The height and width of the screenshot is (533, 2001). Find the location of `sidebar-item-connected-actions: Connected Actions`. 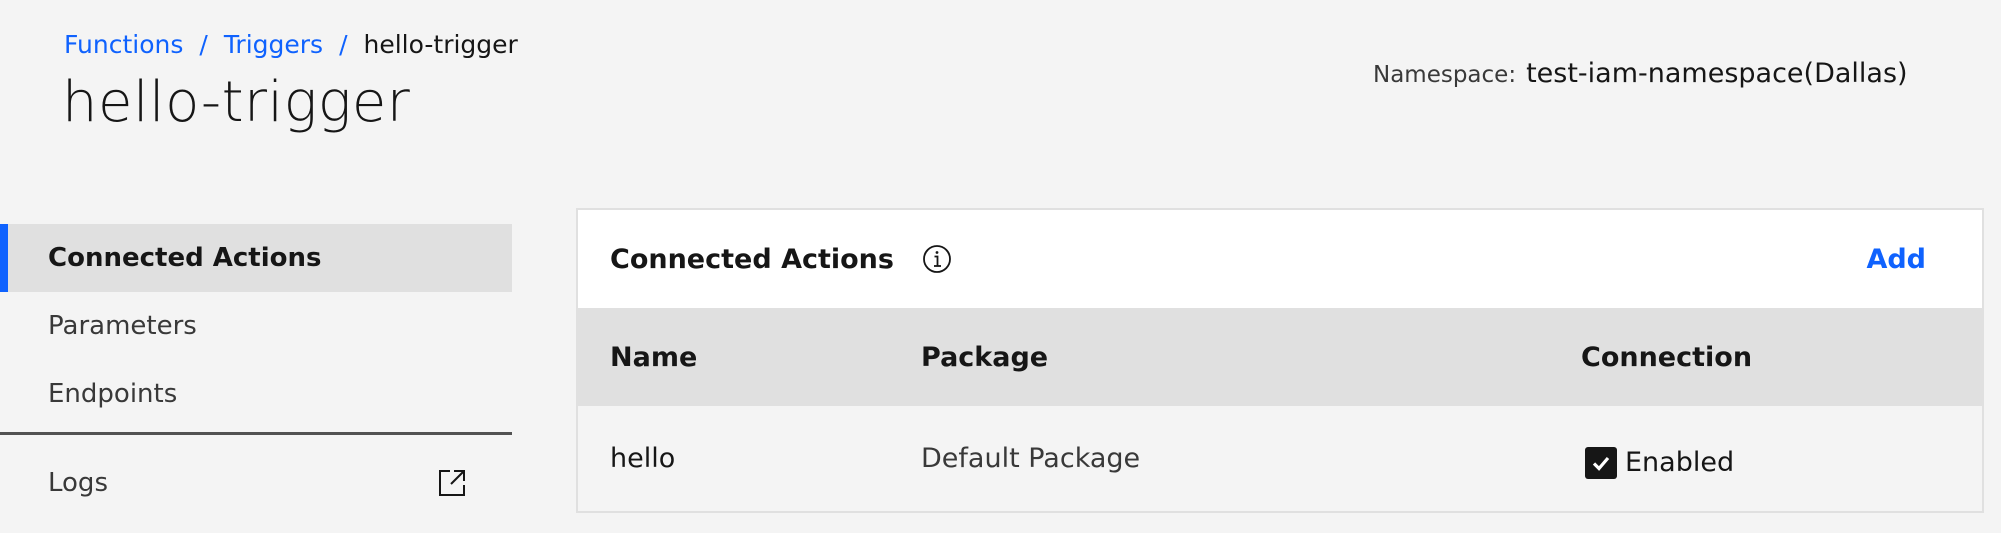

sidebar-item-connected-actions: Connected Actions is located at coordinates (256, 258).